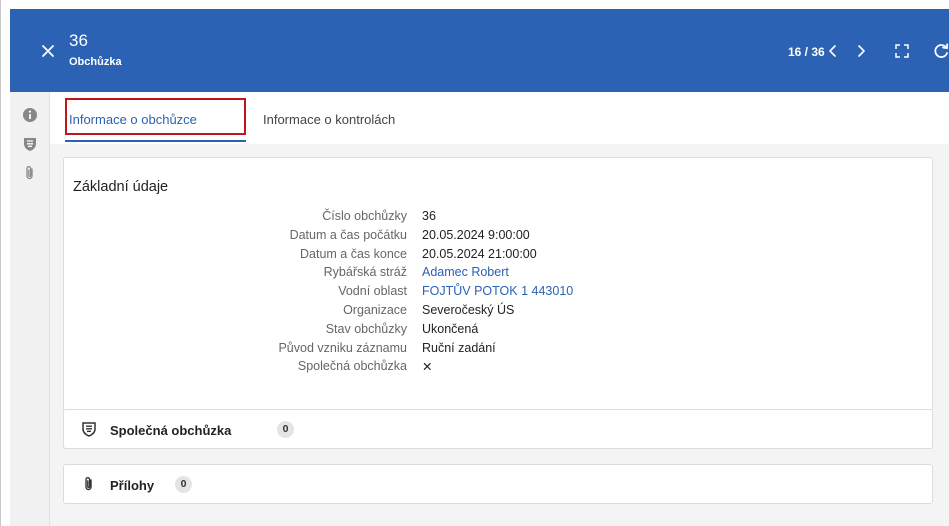 Image resolution: width=949 pixels, height=526 pixels. I want to click on field-row: Číslo obchůzky 36, so click(499, 218).